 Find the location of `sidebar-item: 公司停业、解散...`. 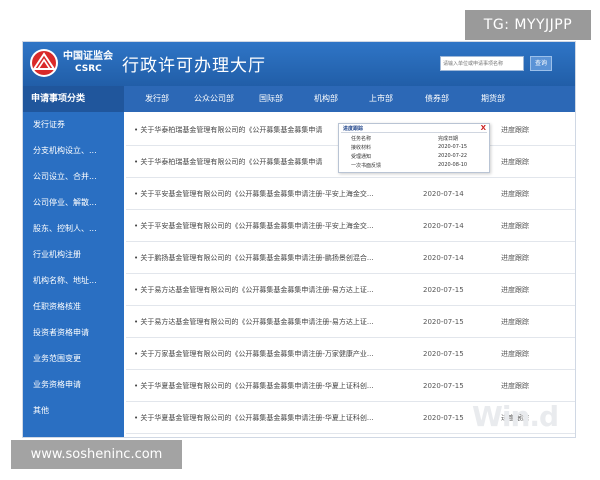

sidebar-item: 公司停业、解散... is located at coordinates (73, 203).